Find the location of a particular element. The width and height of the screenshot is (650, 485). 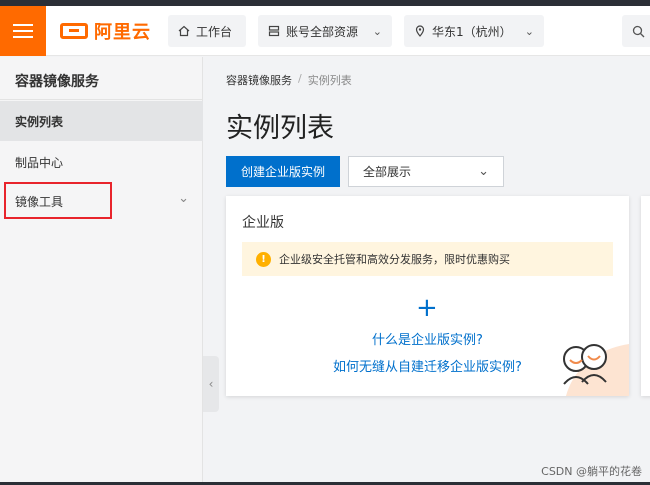

search-icon is located at coordinates (638, 31).